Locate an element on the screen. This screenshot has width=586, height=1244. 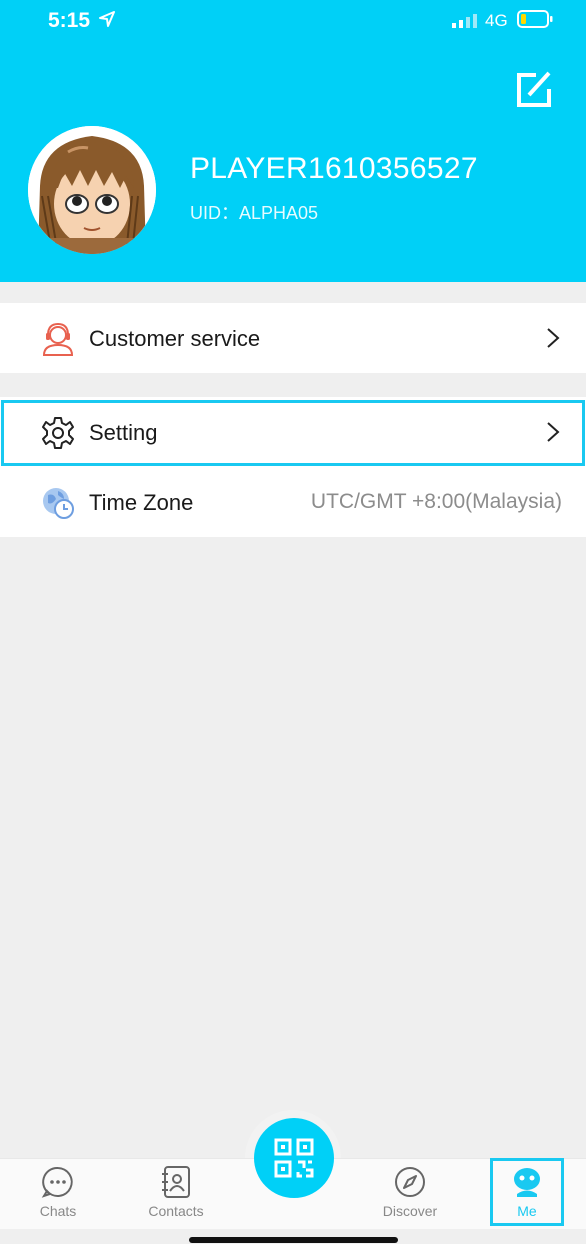
avatar-image is located at coordinates (92, 190).